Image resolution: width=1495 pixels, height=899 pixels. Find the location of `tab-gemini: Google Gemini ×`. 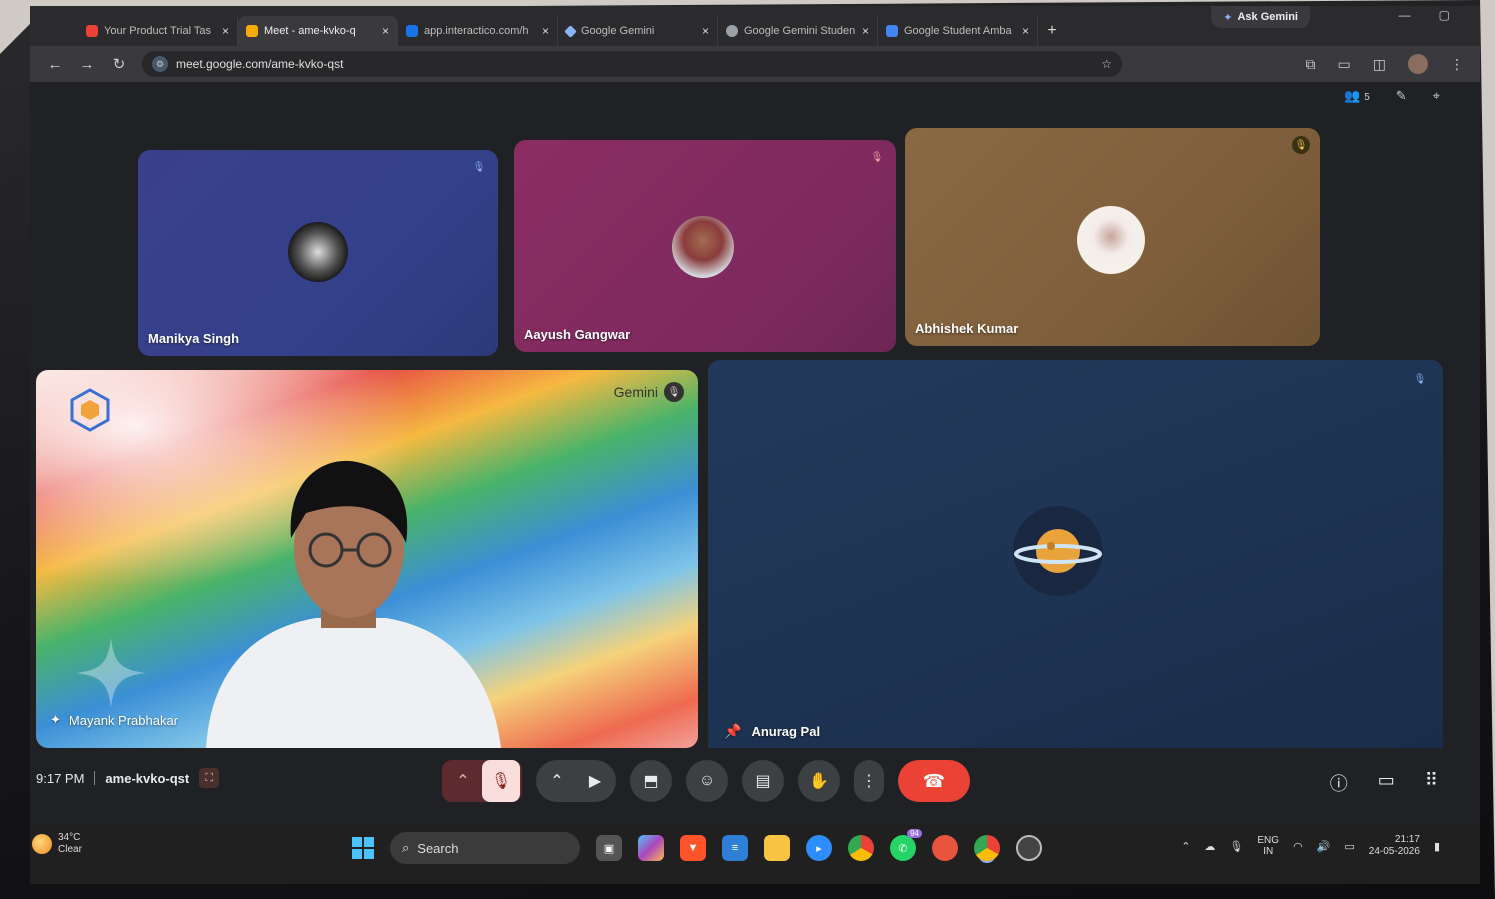

tab-gemini: Google Gemini × is located at coordinates (638, 31).